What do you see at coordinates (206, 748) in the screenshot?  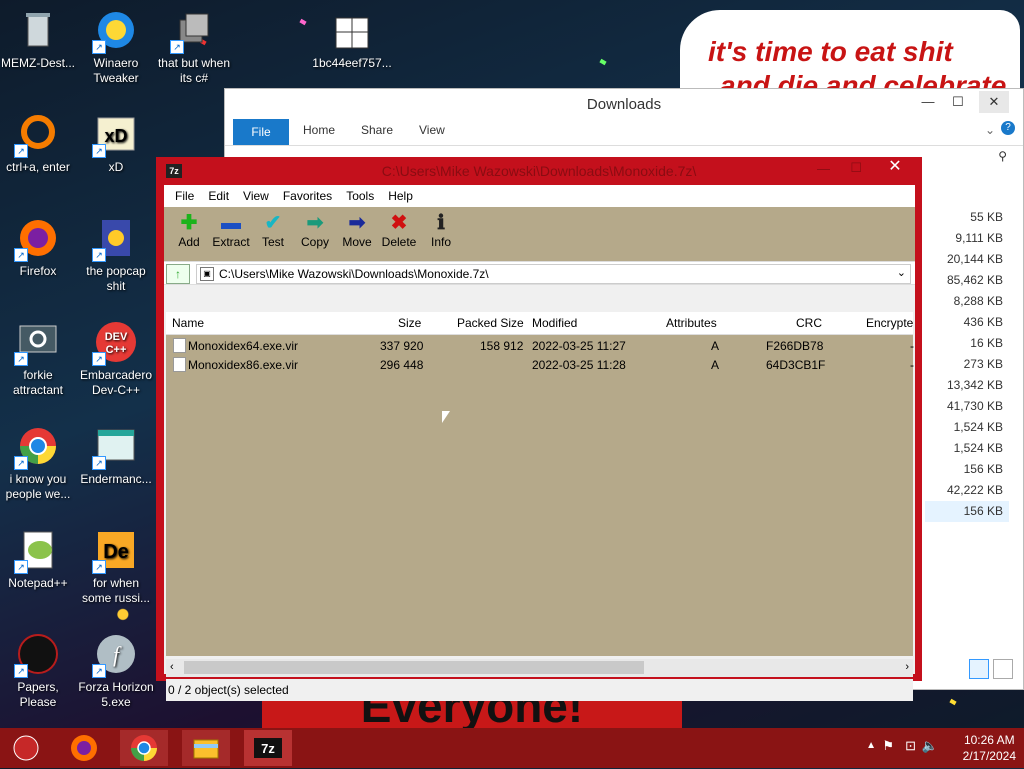 I see `taskbar-file-explorer` at bounding box center [206, 748].